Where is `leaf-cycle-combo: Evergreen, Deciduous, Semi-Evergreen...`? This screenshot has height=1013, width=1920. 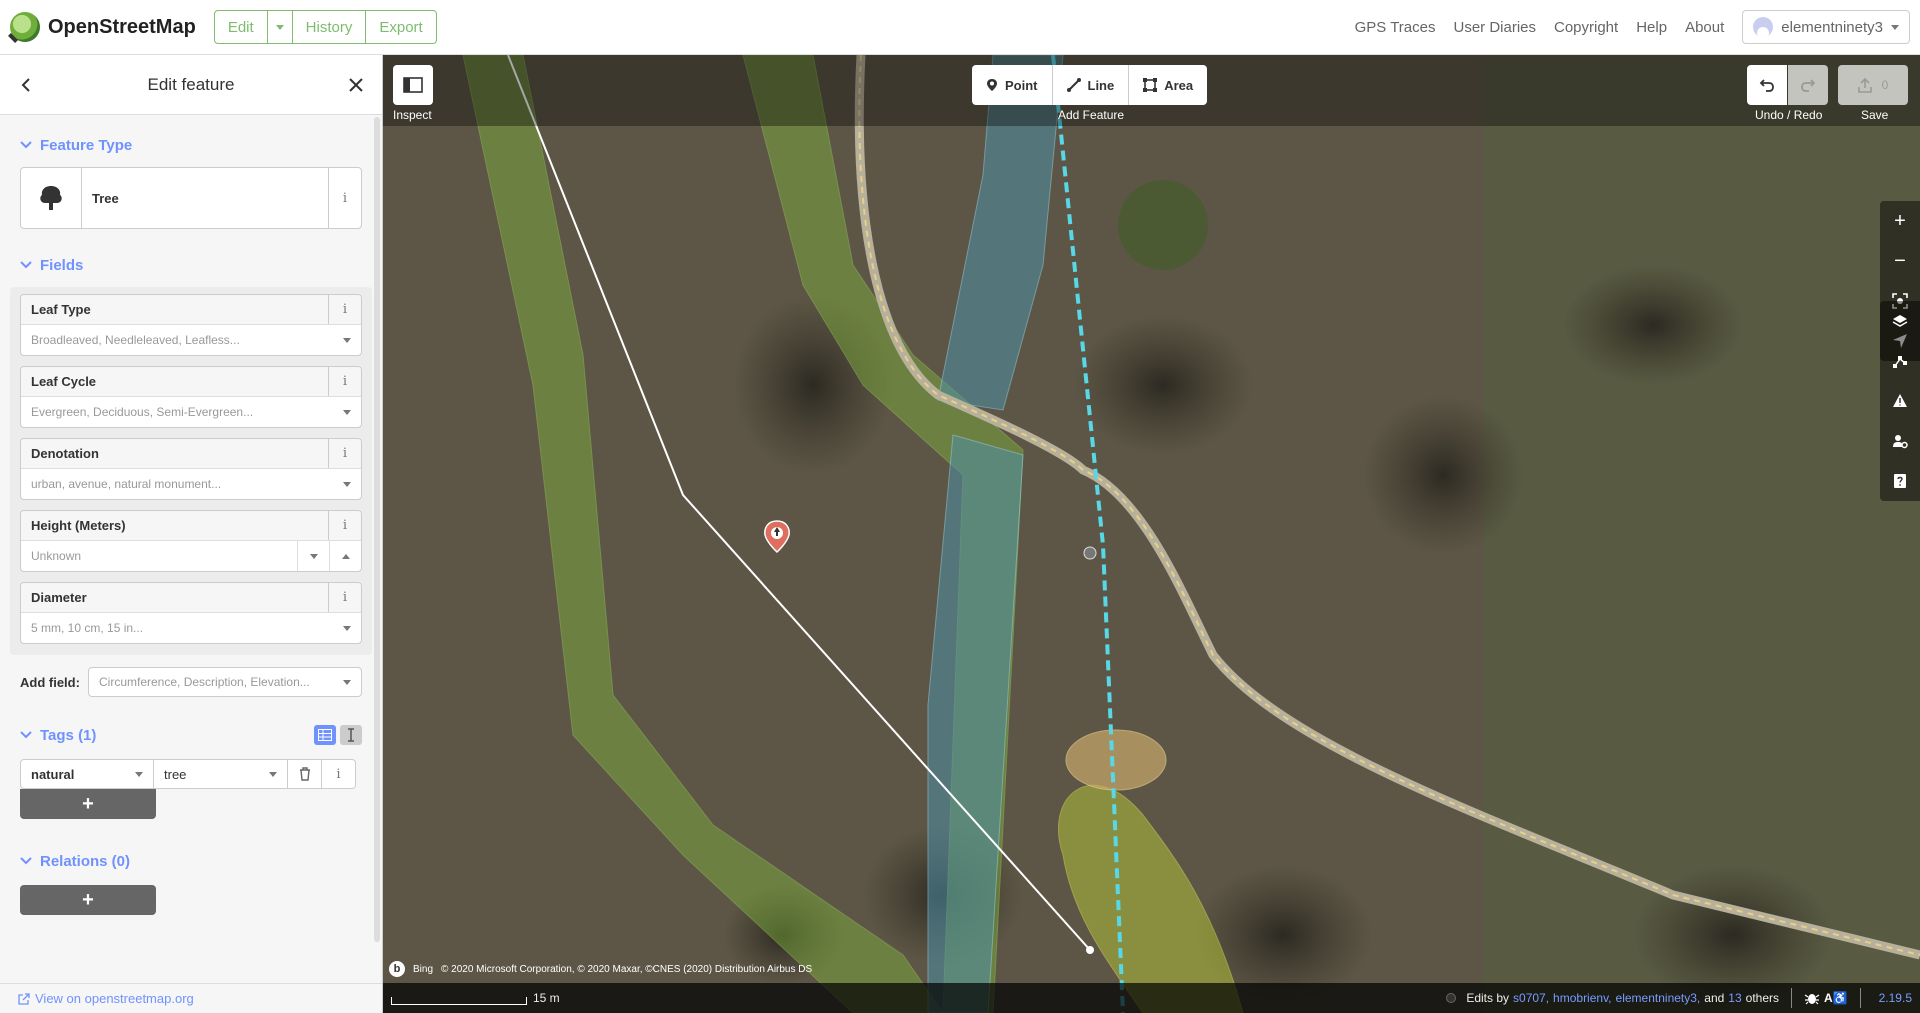 leaf-cycle-combo: Evergreen, Deciduous, Semi-Evergreen... is located at coordinates (191, 412).